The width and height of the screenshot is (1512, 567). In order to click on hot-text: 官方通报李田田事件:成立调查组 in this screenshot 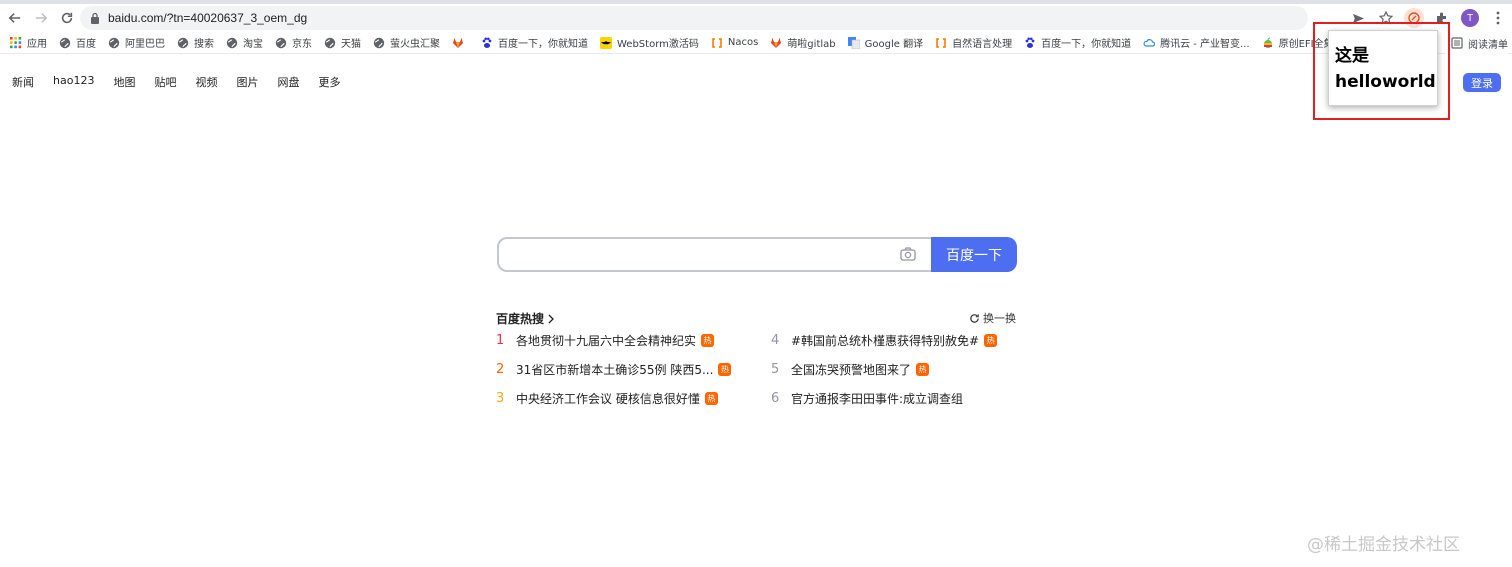, I will do `click(877, 399)`.